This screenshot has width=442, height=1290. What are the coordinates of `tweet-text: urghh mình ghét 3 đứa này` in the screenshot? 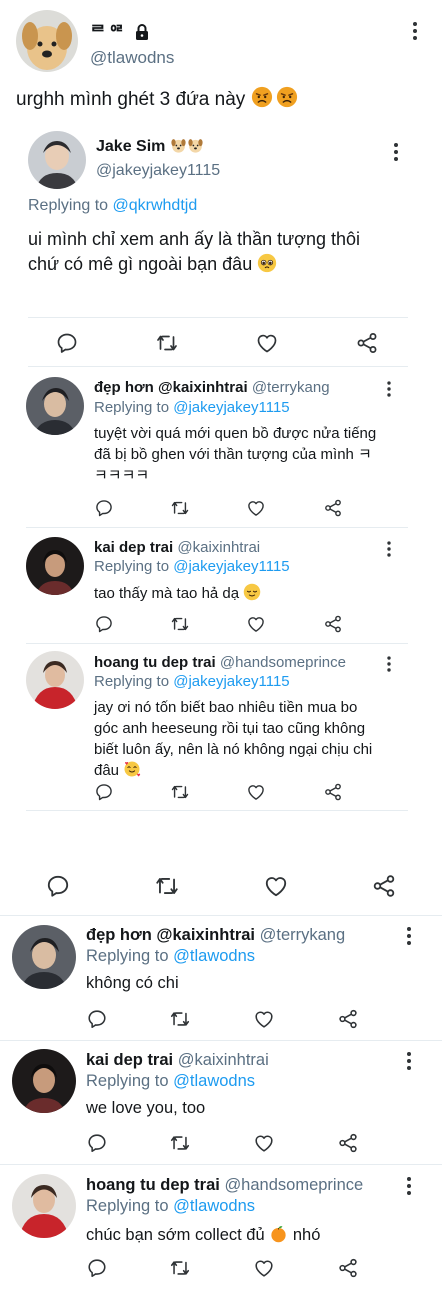 It's located at (157, 98).